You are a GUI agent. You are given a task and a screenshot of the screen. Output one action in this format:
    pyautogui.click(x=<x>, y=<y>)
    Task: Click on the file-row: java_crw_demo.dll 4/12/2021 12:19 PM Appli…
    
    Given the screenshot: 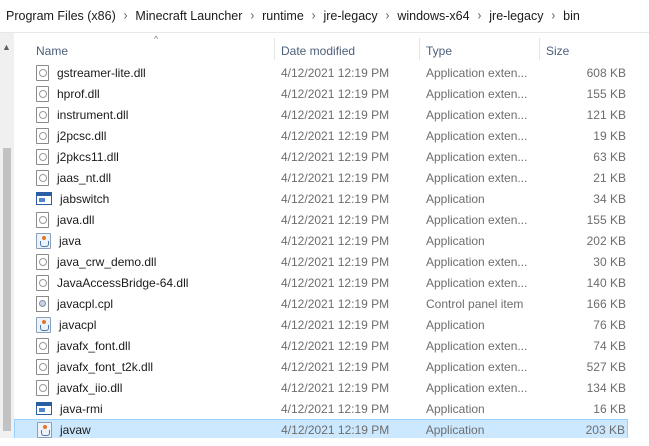 What is the action you would take?
    pyautogui.click(x=321, y=261)
    